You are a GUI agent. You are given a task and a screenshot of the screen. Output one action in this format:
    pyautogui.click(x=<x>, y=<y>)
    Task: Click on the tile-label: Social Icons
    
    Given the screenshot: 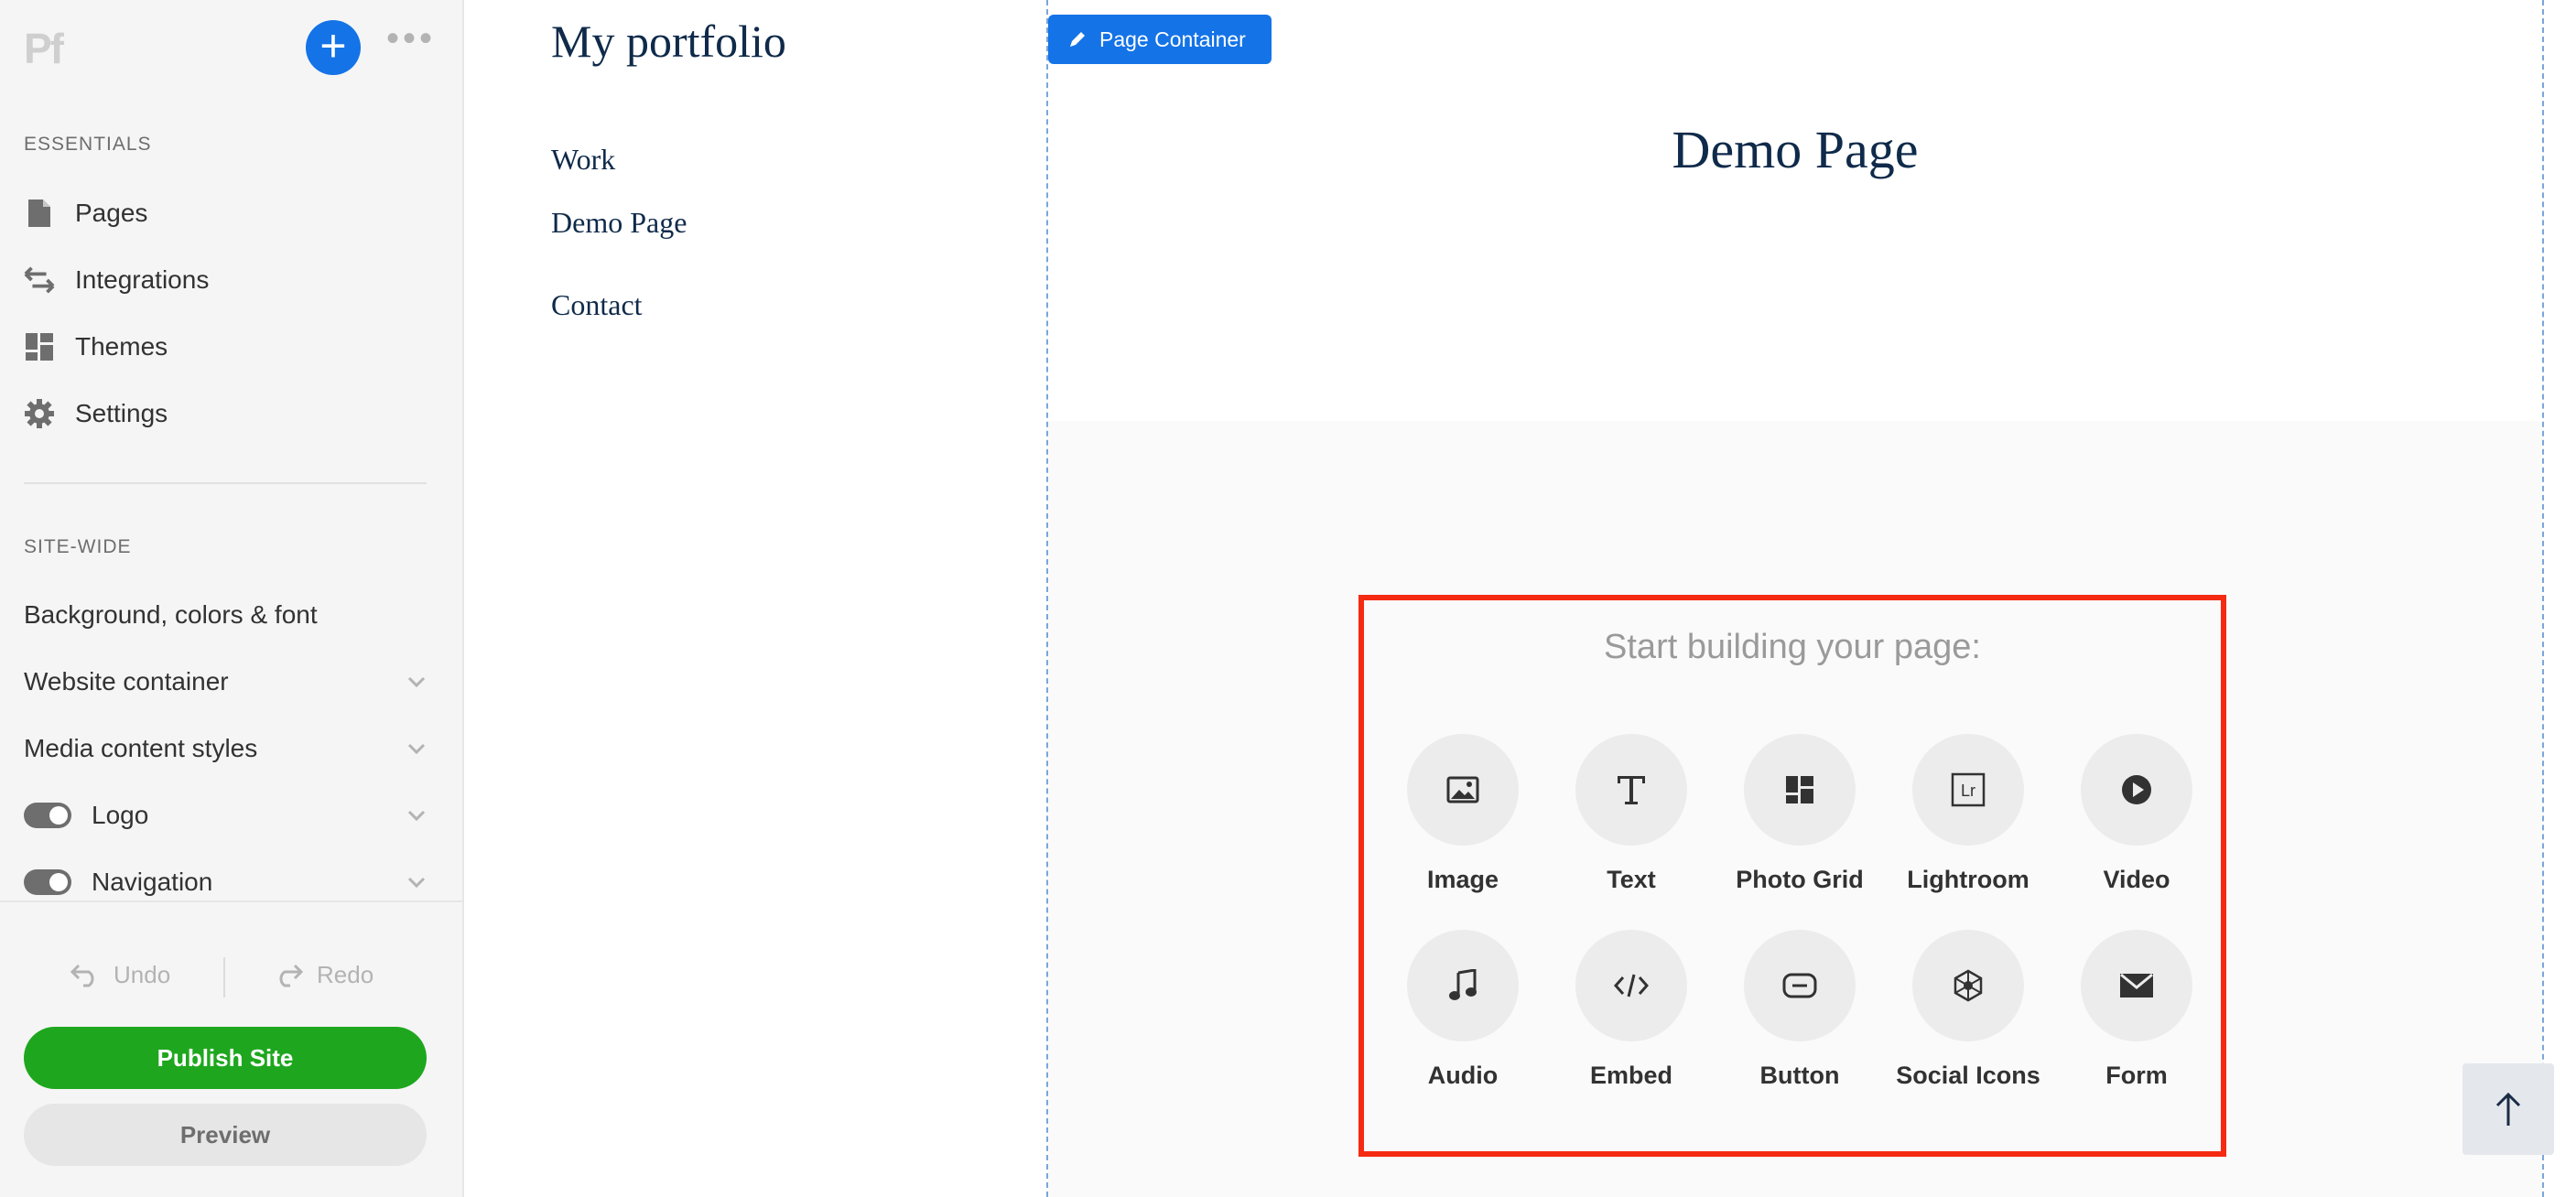 What is the action you would take?
    pyautogui.click(x=1968, y=1075)
    